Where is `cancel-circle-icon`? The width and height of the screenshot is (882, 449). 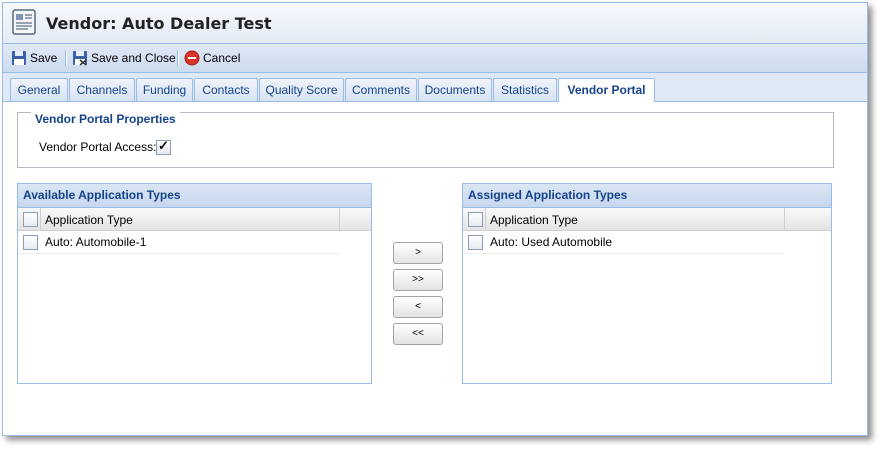 cancel-circle-icon is located at coordinates (192, 58).